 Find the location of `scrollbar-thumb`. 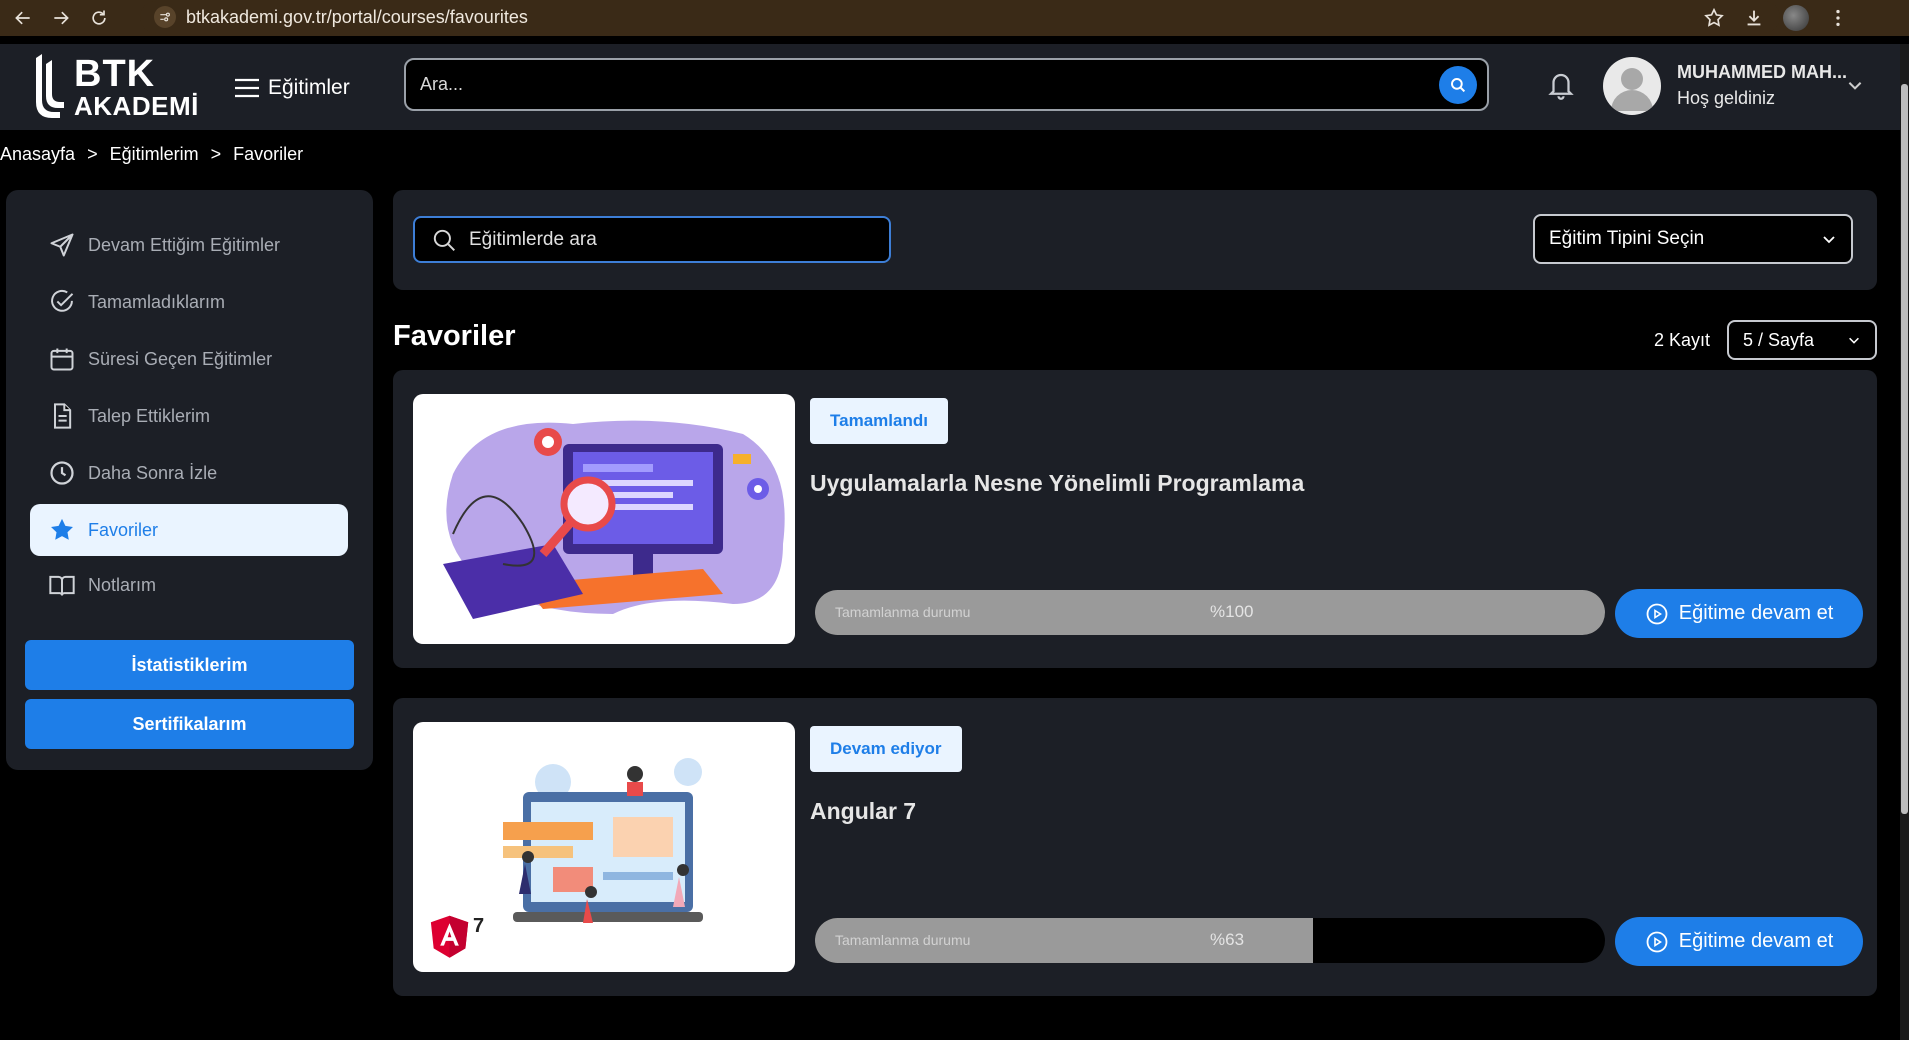

scrollbar-thumb is located at coordinates (1904, 449).